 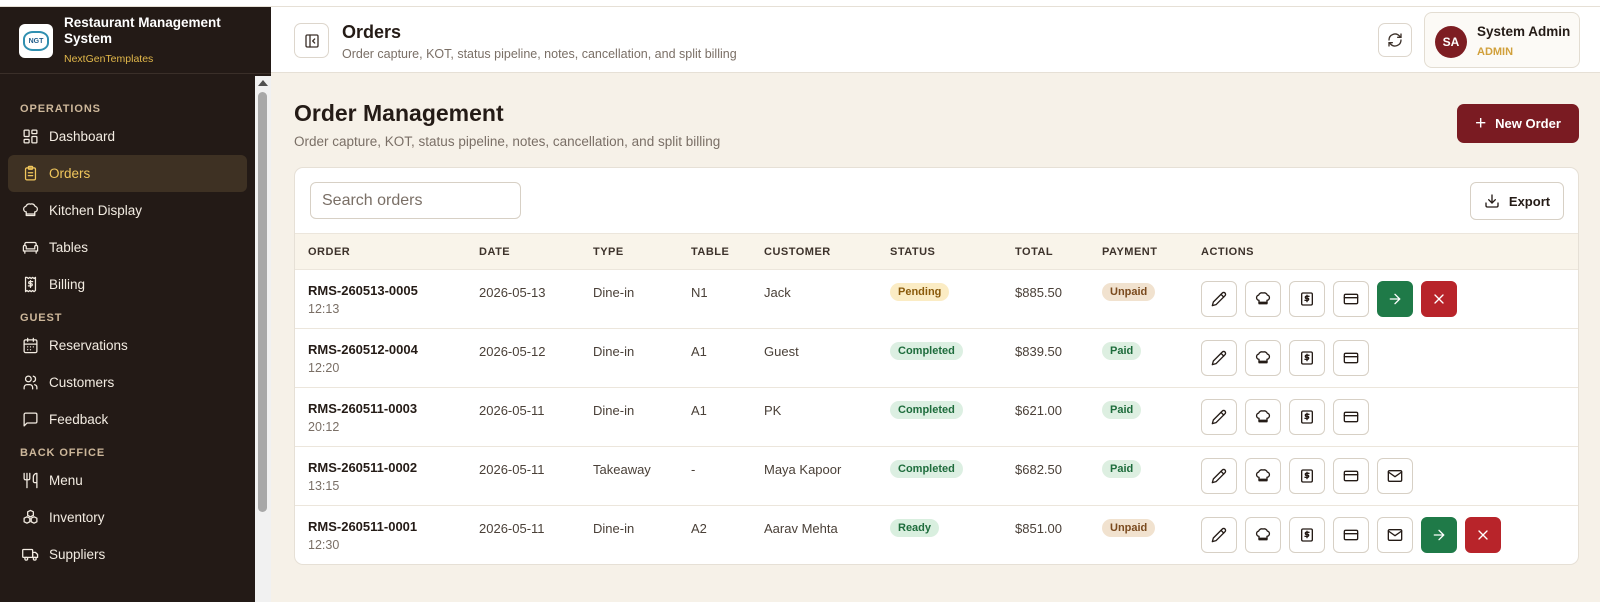 I want to click on sidebar-scrollbar, so click(x=263, y=339).